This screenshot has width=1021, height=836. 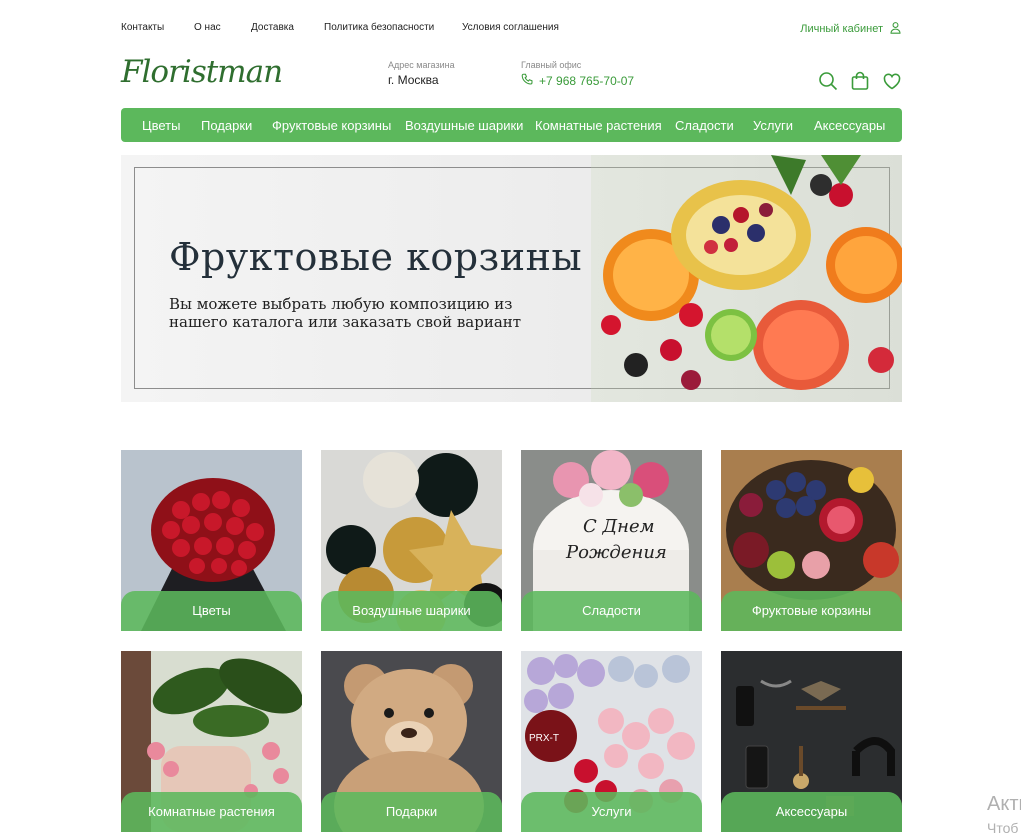 I want to click on activation-watermark: Акти Чтоб, so click(x=1004, y=814).